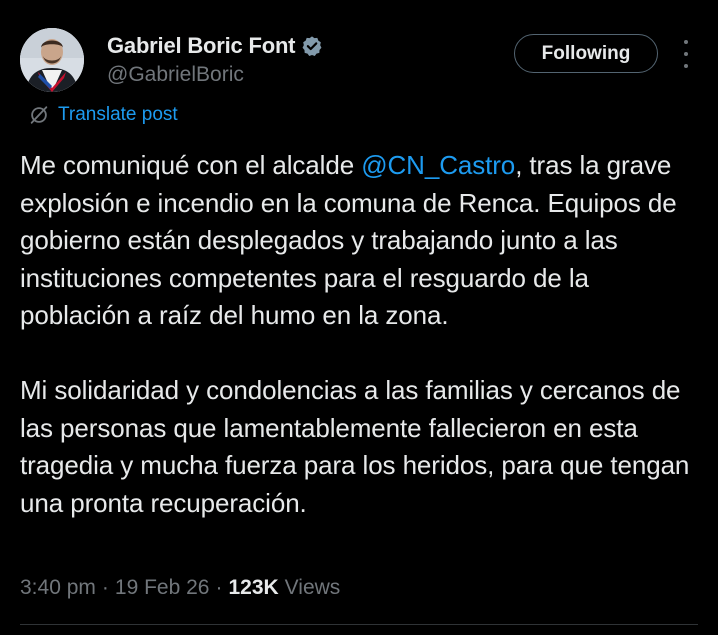 This screenshot has height=635, width=718. Describe the element at coordinates (312, 46) in the screenshot. I see `verified-badge-icon` at that location.